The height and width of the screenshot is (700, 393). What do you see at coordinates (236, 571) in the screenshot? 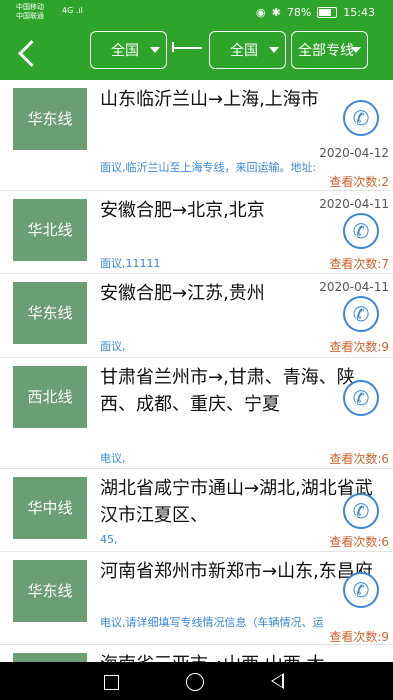
I see `route-title: 河南省郑州市新郑市→山东,东昌府` at bounding box center [236, 571].